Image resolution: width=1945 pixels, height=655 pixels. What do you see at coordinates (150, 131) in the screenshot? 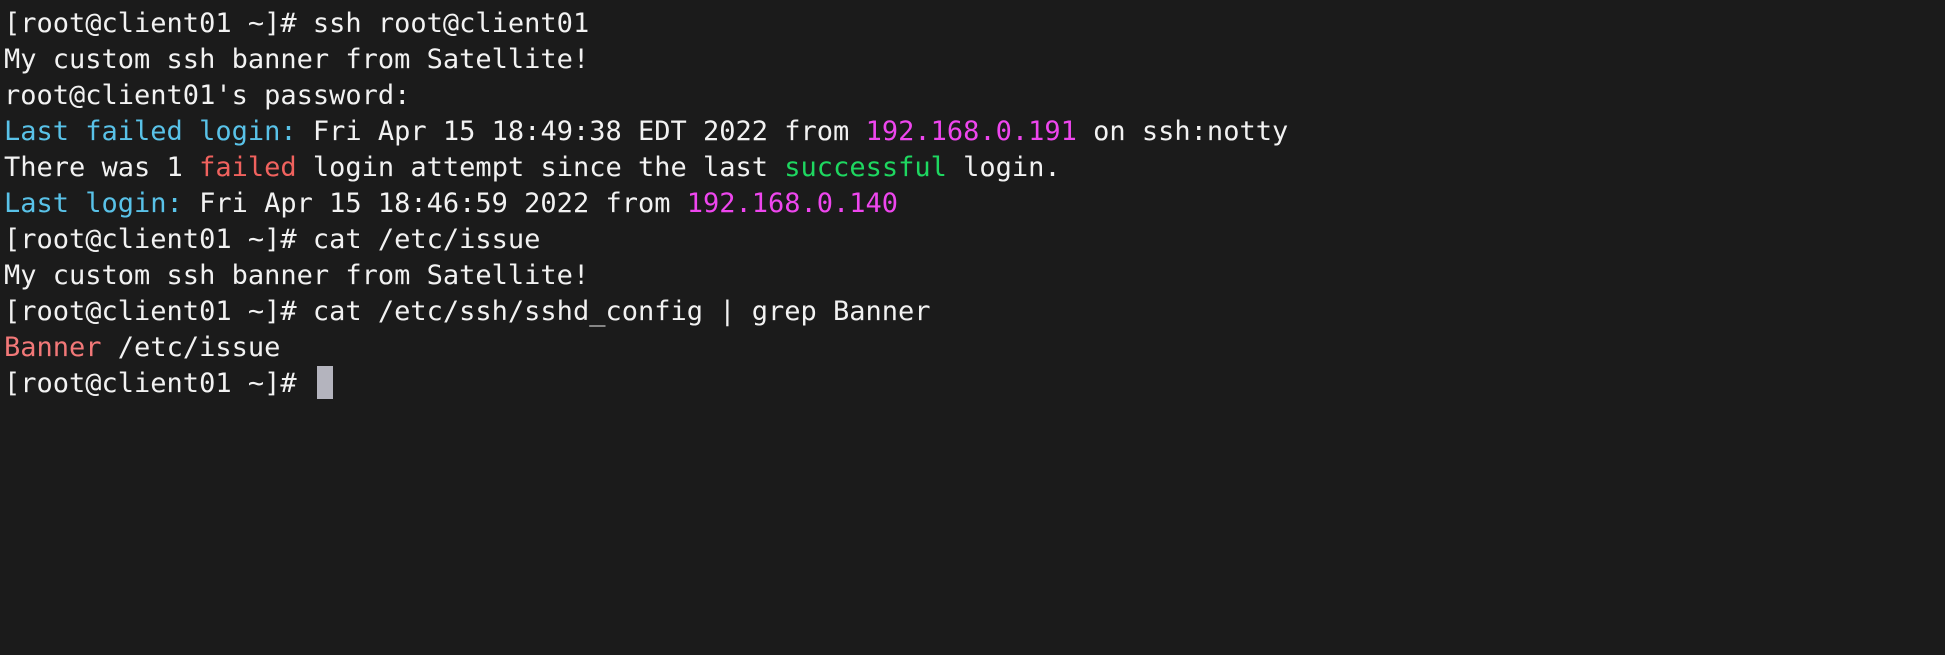
I see `terminal-text-segment: Last failed login:` at bounding box center [150, 131].